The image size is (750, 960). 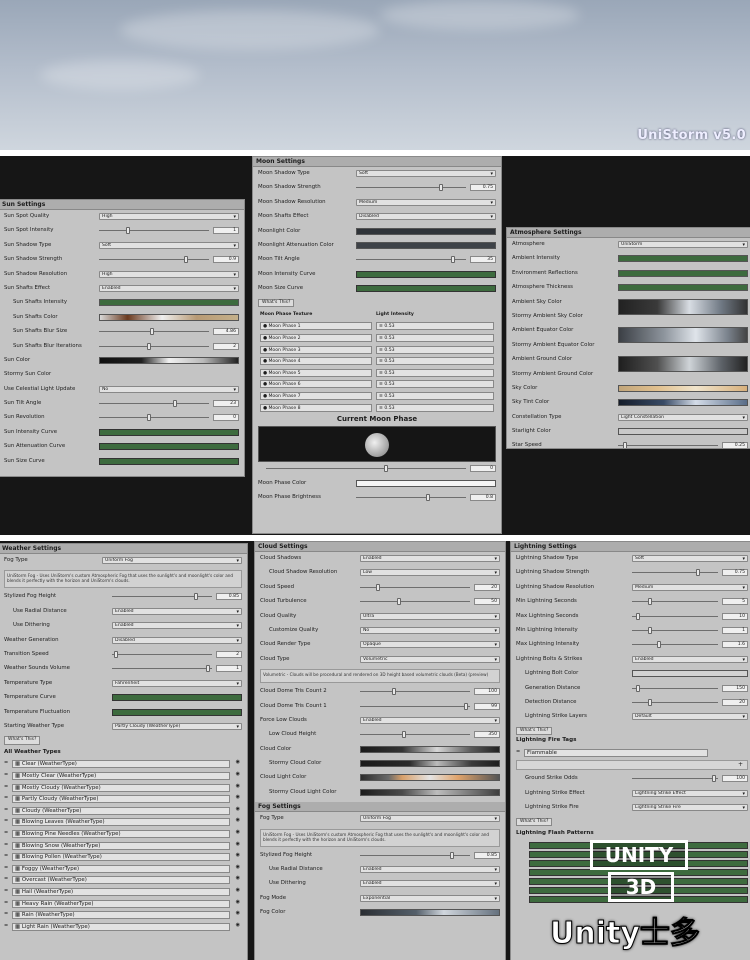 I want to click on atmosphere-dropdown: UniStorm, so click(x=683, y=244).